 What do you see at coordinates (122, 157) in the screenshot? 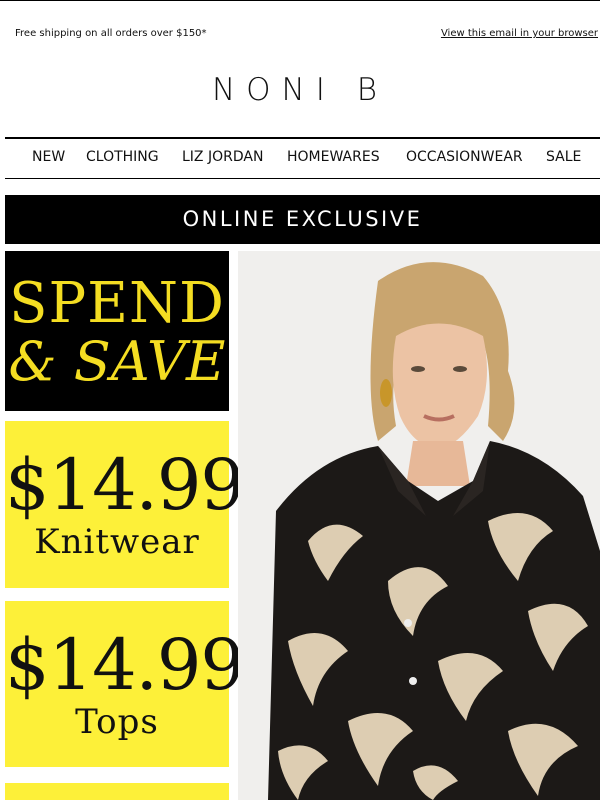
I see `nav-item-clothing: CLOTHING` at bounding box center [122, 157].